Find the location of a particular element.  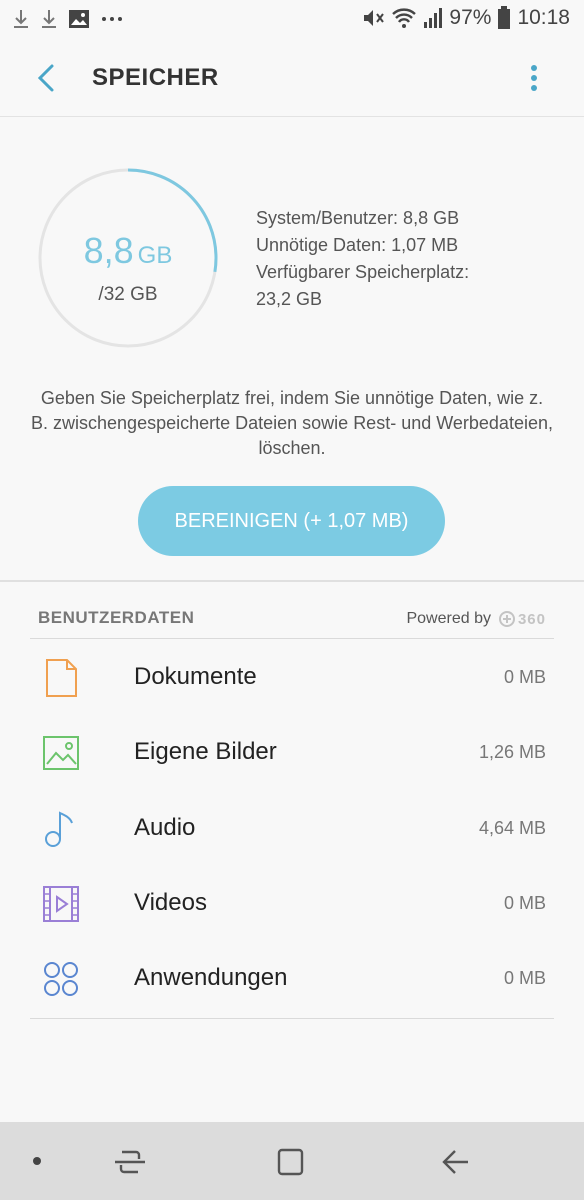

list-item-audio: Audio 4,64 MB is located at coordinates (292, 829).